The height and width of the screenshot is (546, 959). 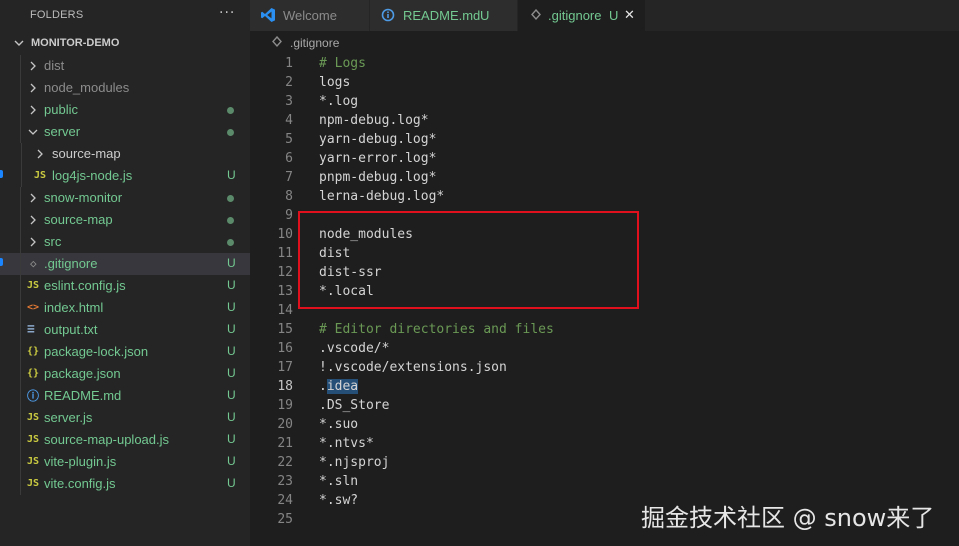 I want to click on code-line: 15 # Editor directories and files, so click(x=604, y=329).